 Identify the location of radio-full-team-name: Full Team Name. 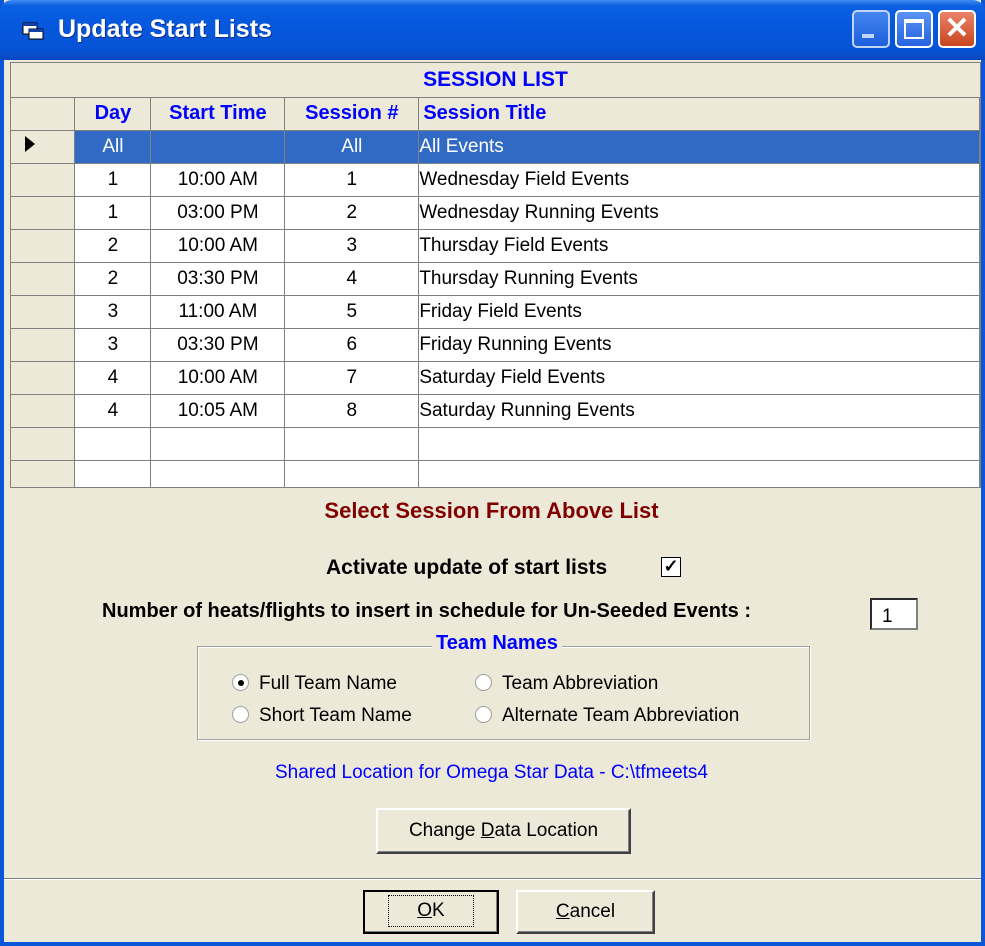
(314, 684).